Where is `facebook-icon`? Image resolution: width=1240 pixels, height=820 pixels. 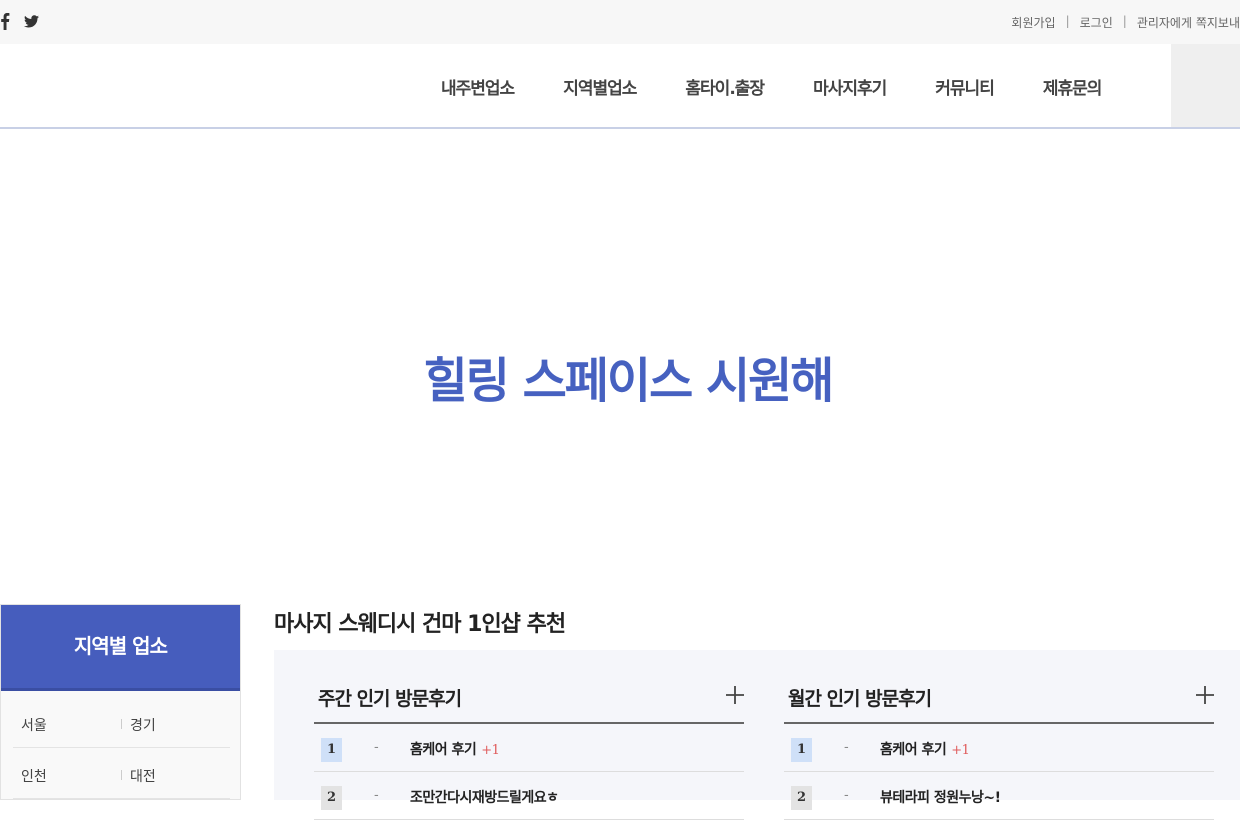 facebook-icon is located at coordinates (5, 21).